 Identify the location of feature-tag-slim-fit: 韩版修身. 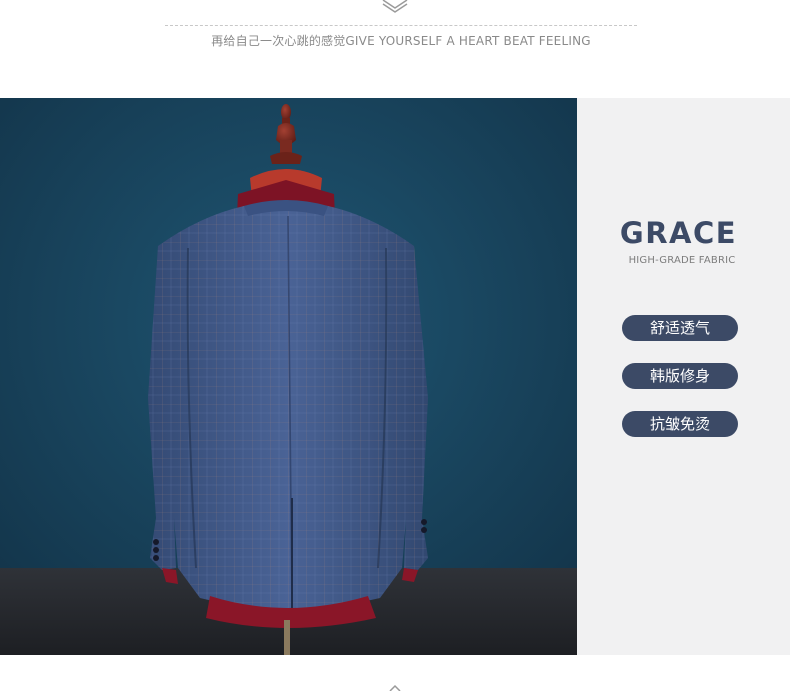
(680, 376).